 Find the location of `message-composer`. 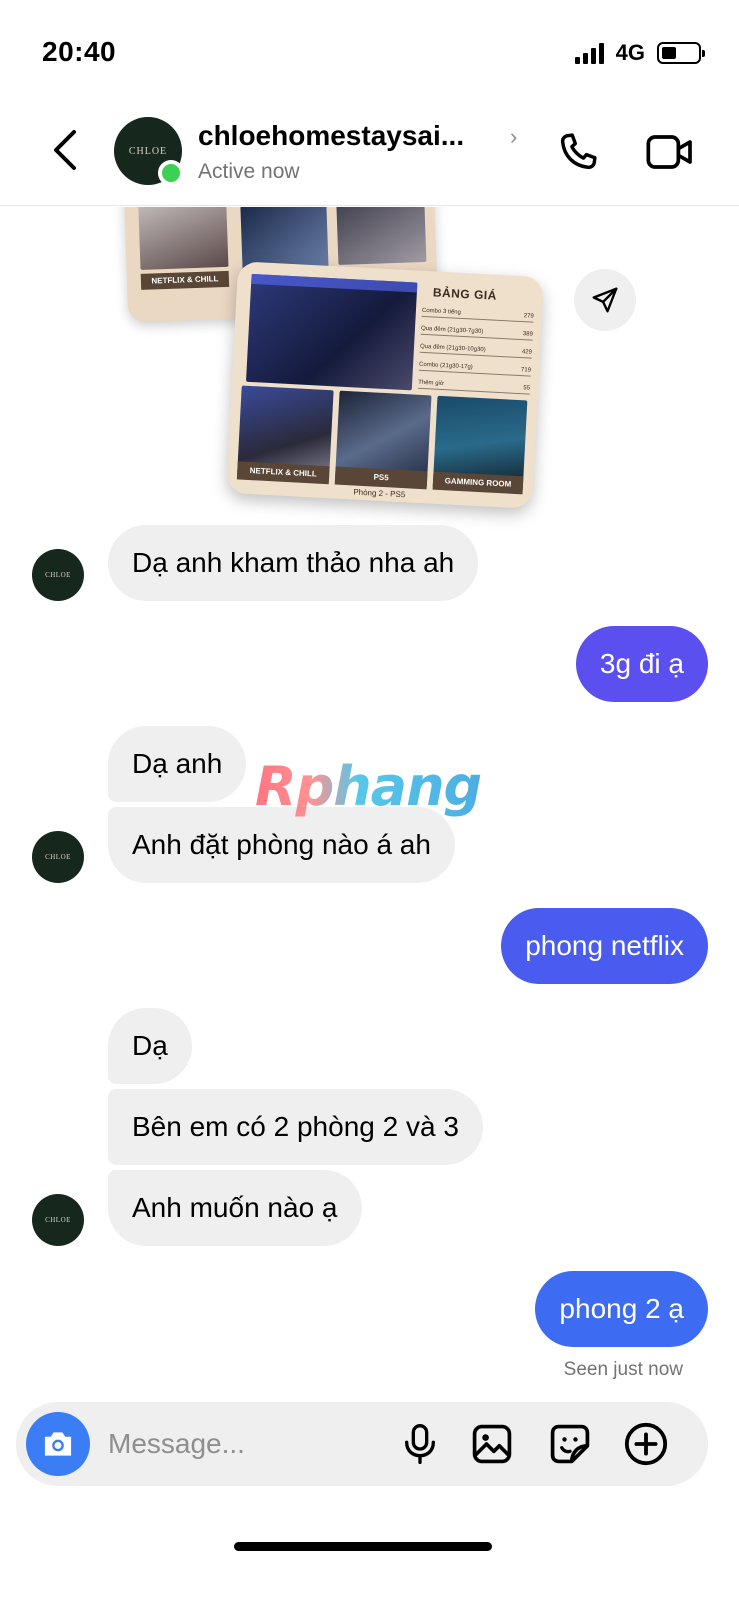

message-composer is located at coordinates (362, 1444).